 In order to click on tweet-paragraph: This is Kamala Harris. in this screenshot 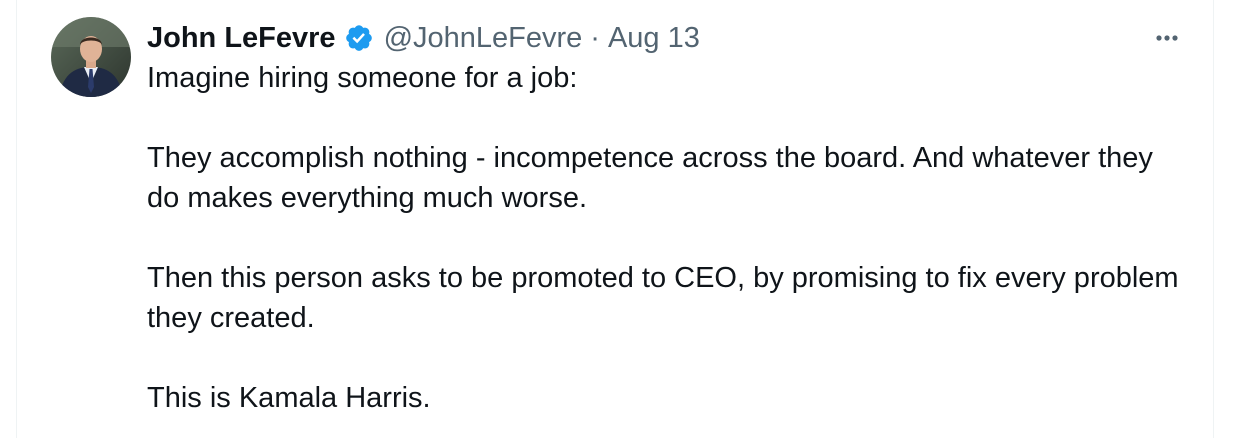, I will do `click(289, 398)`.